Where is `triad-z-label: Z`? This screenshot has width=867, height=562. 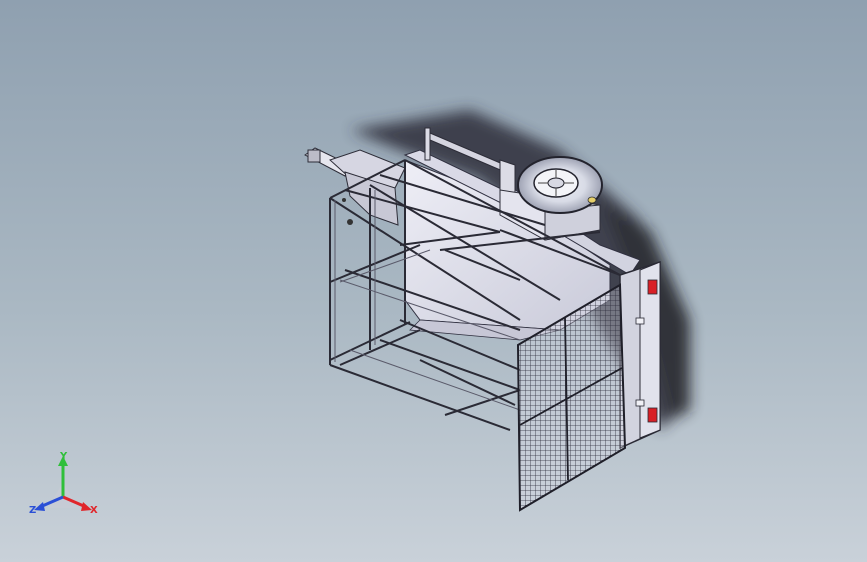 triad-z-label: Z is located at coordinates (33, 510).